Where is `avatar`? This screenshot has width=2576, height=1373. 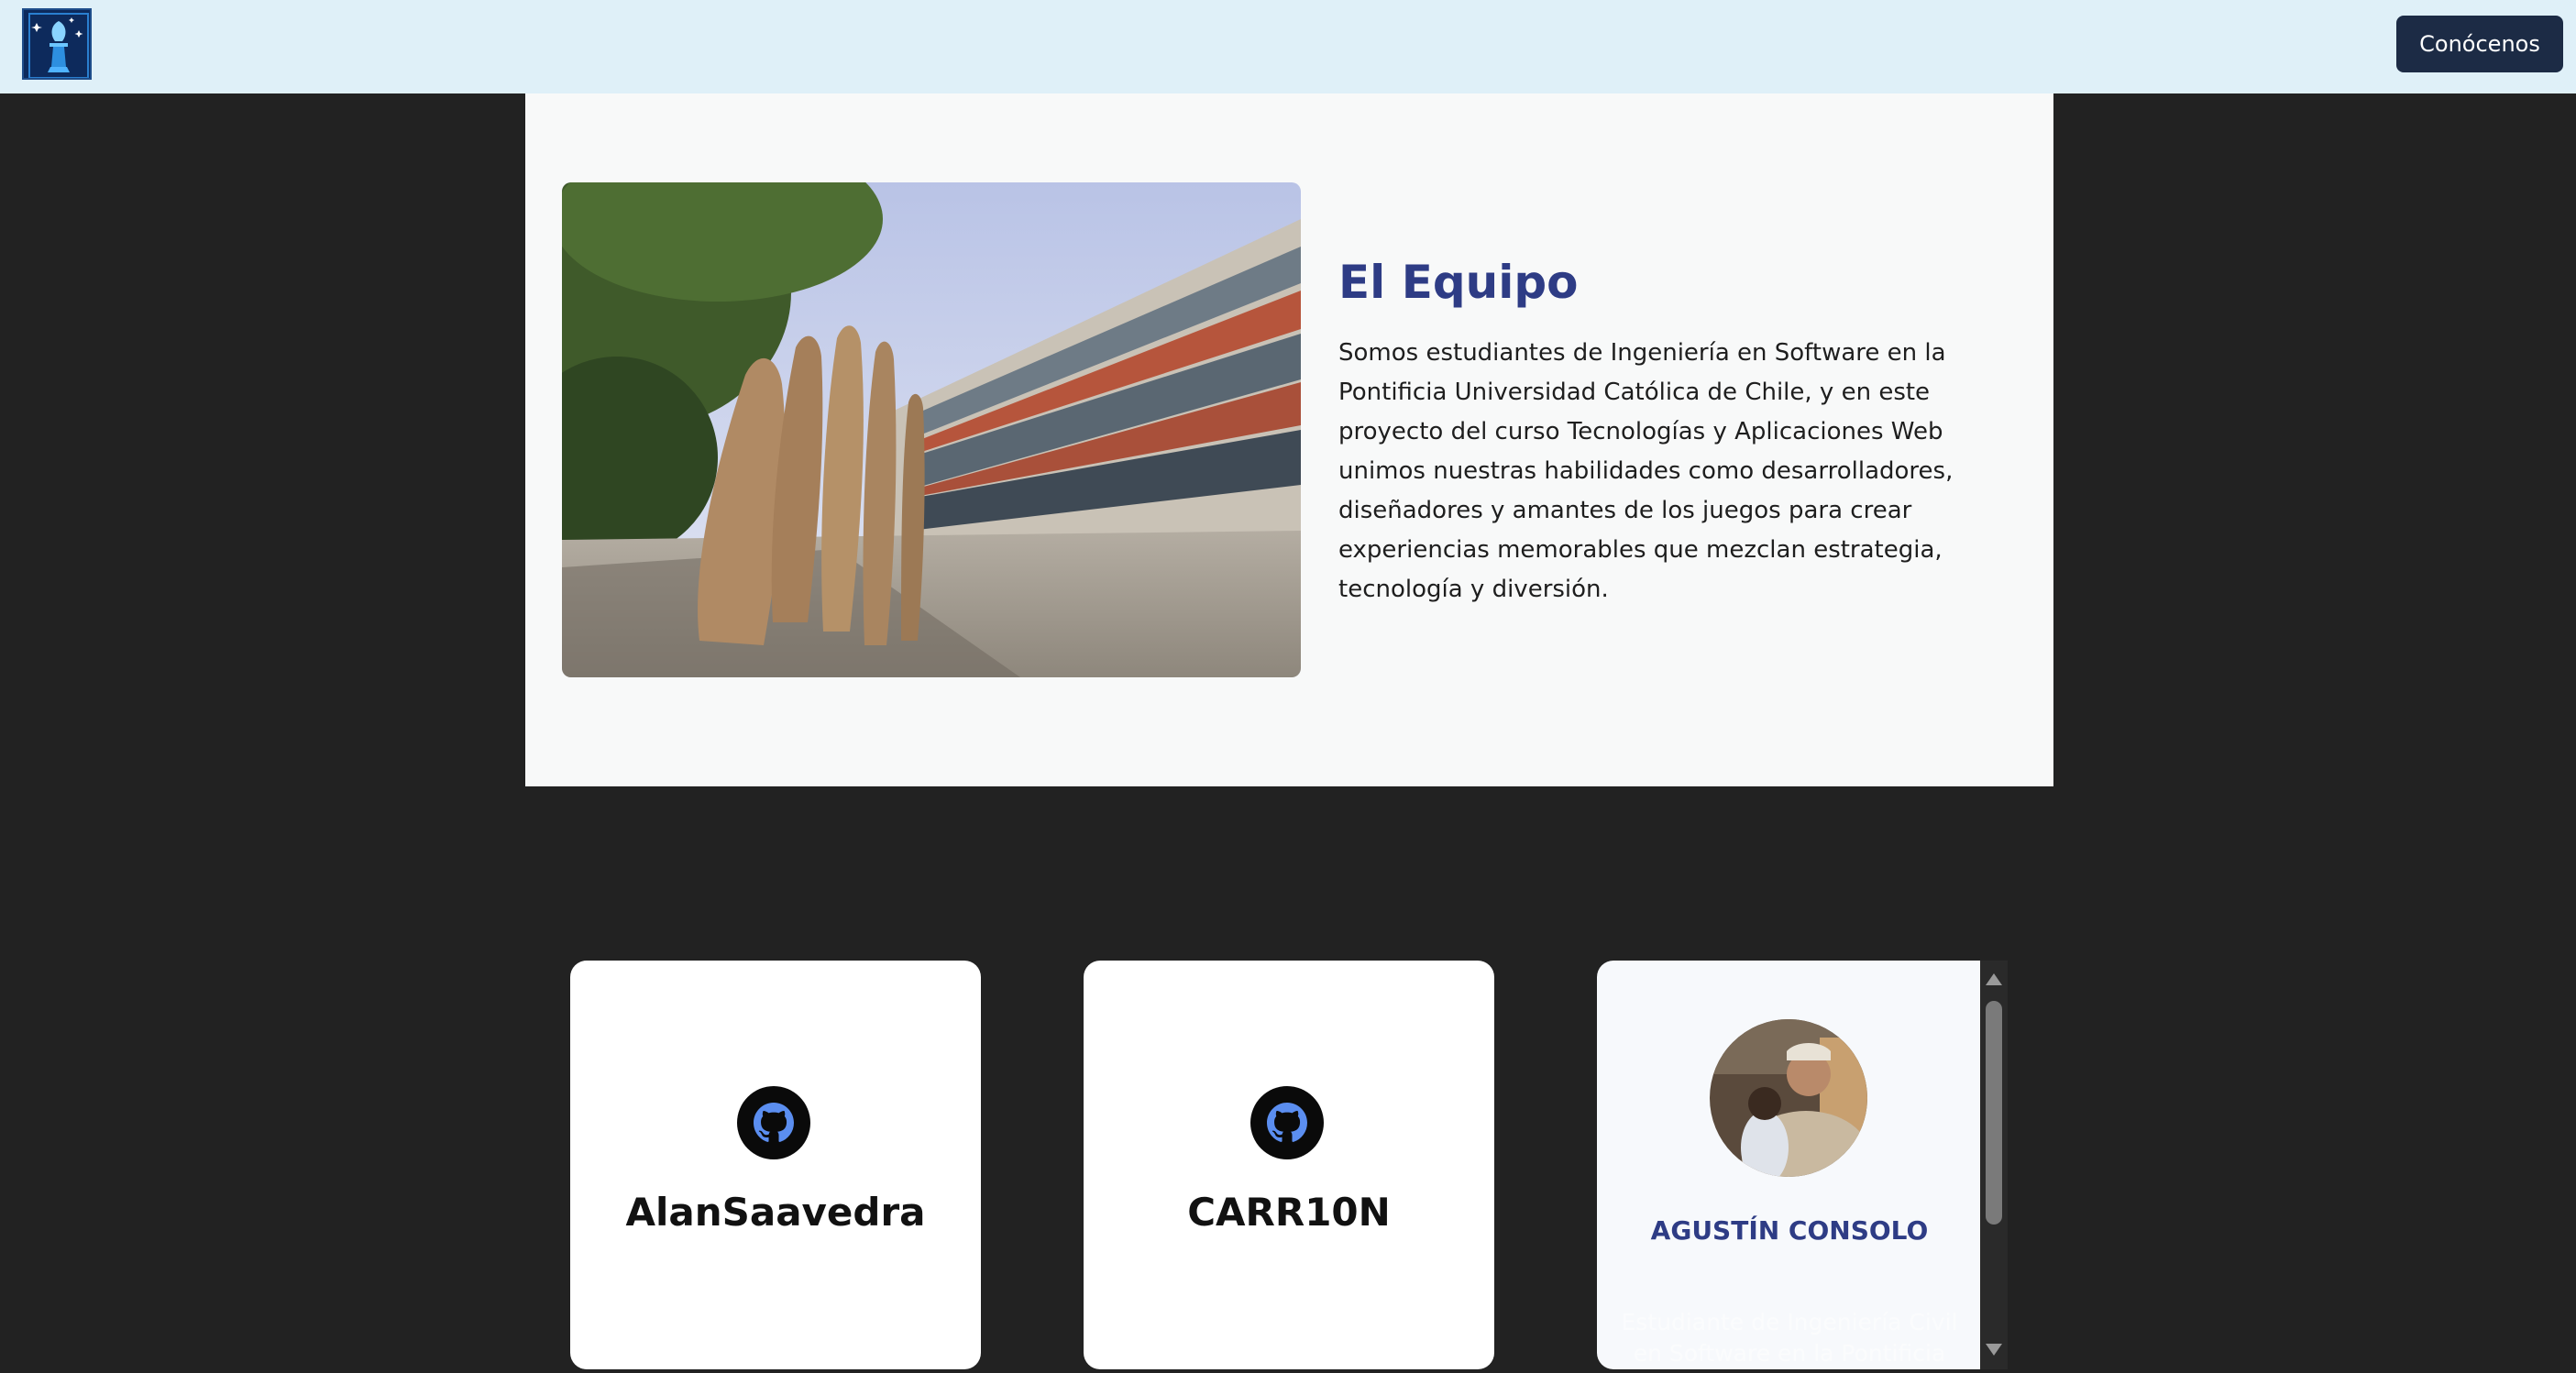
avatar is located at coordinates (1789, 1098).